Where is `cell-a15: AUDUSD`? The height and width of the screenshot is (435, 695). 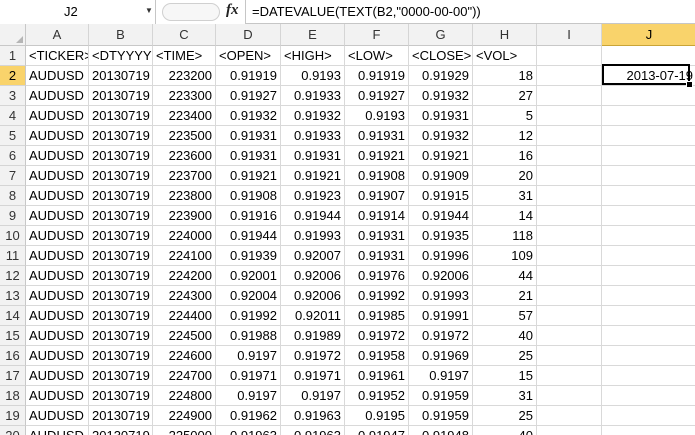 cell-a15: AUDUSD is located at coordinates (57, 336).